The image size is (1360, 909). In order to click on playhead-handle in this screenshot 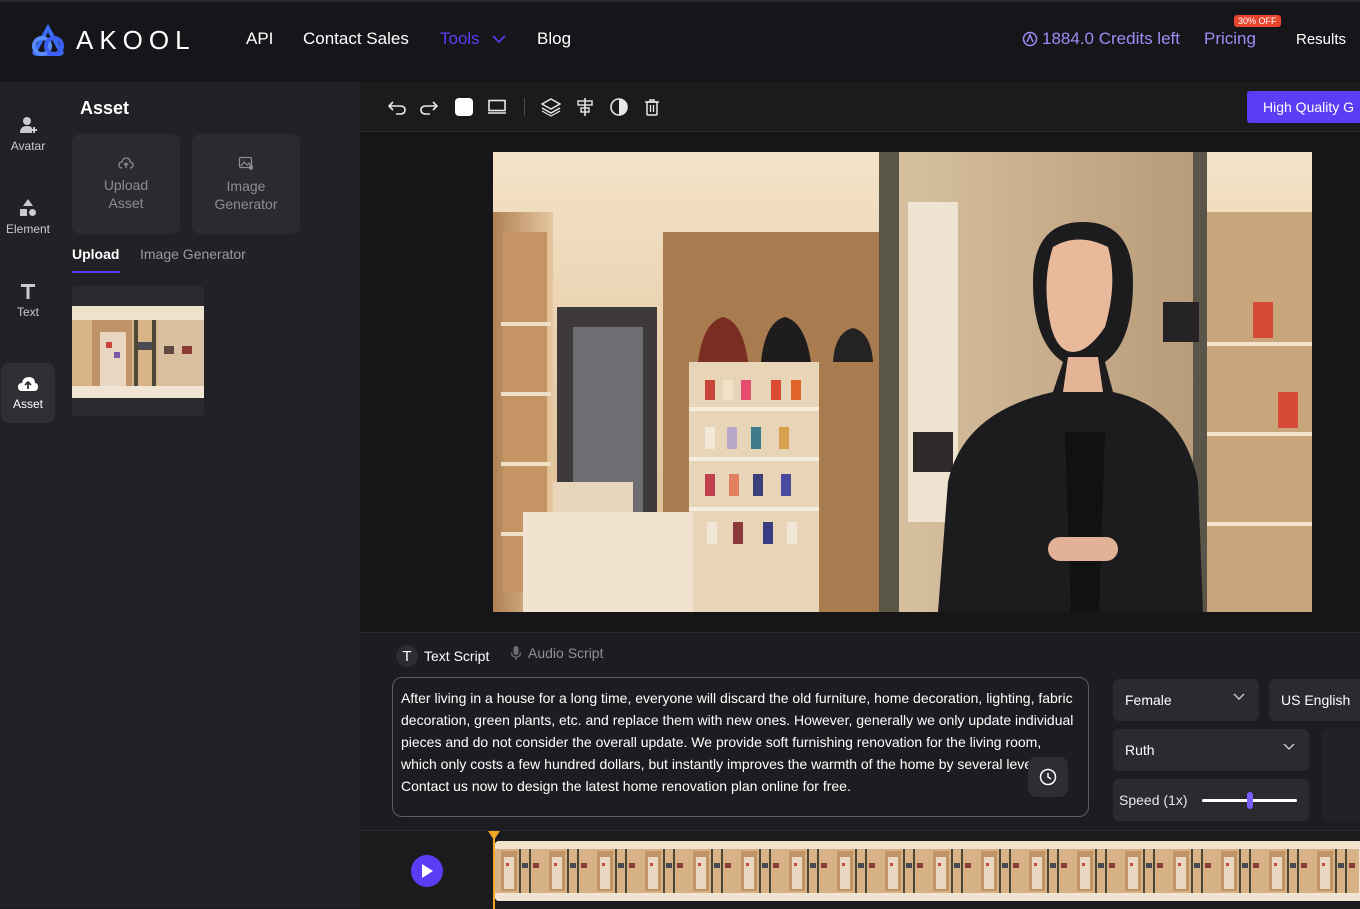, I will do `click(494, 835)`.